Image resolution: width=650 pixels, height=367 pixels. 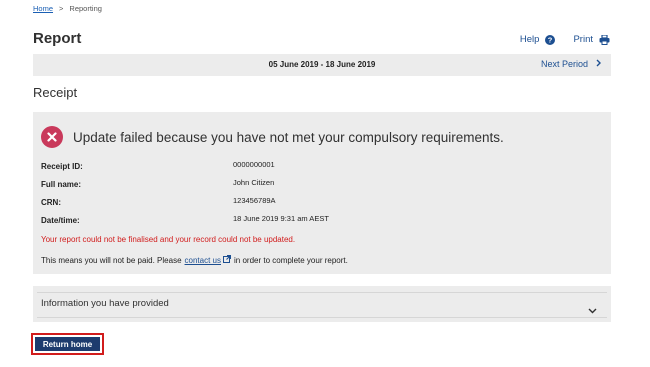 What do you see at coordinates (529, 39) in the screenshot?
I see `help-label: Help` at bounding box center [529, 39].